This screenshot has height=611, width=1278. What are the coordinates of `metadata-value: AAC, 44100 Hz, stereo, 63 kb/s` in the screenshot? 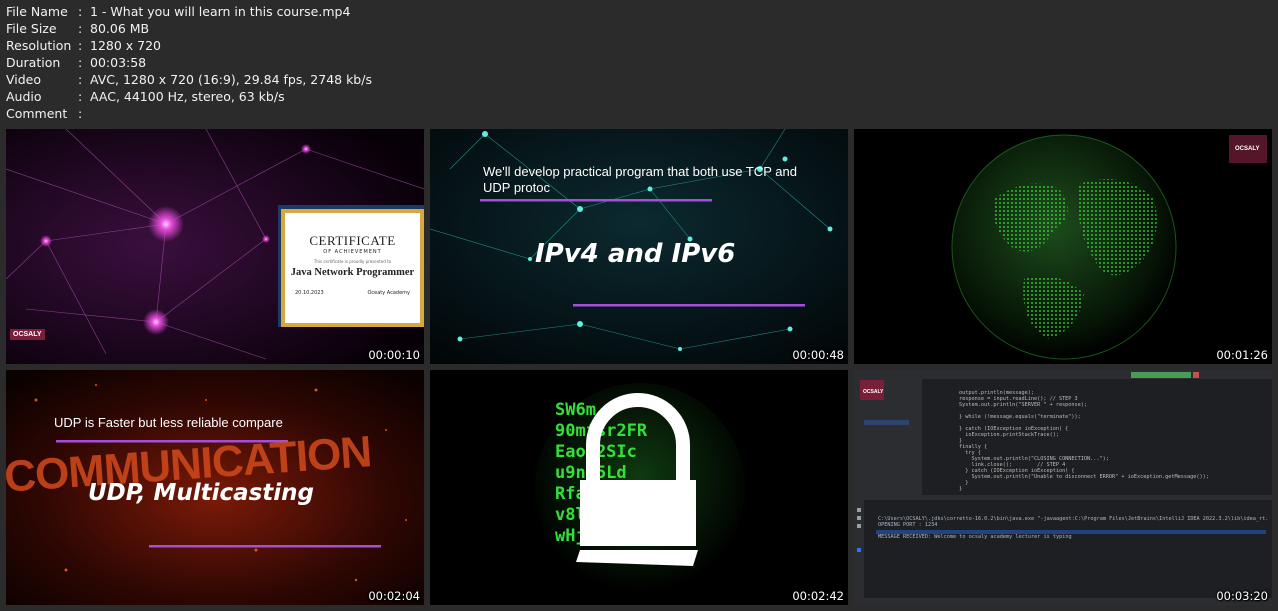 It's located at (187, 96).